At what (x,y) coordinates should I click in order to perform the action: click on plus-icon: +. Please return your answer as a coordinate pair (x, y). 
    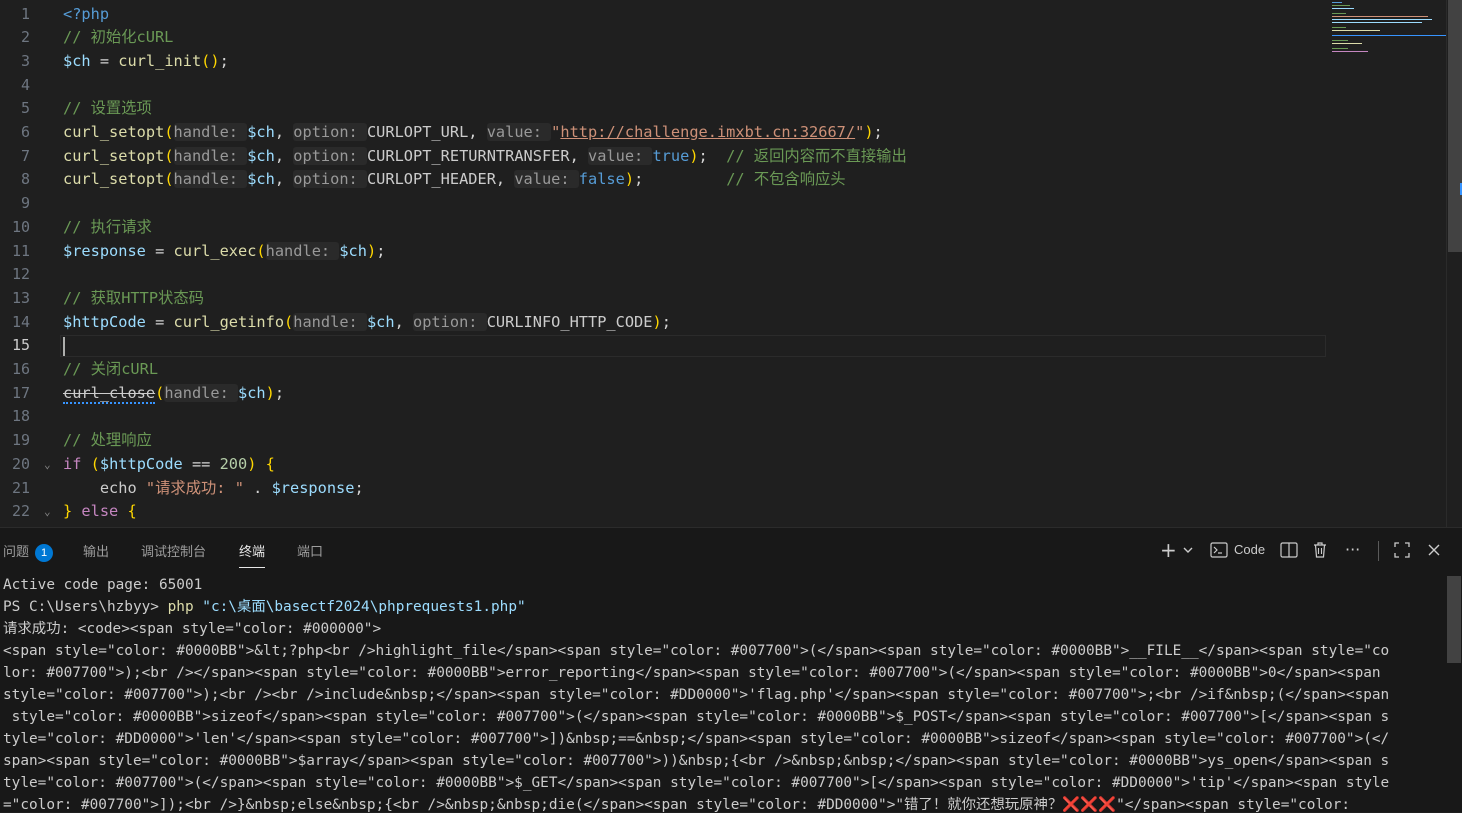
    Looking at the image, I should click on (1168, 550).